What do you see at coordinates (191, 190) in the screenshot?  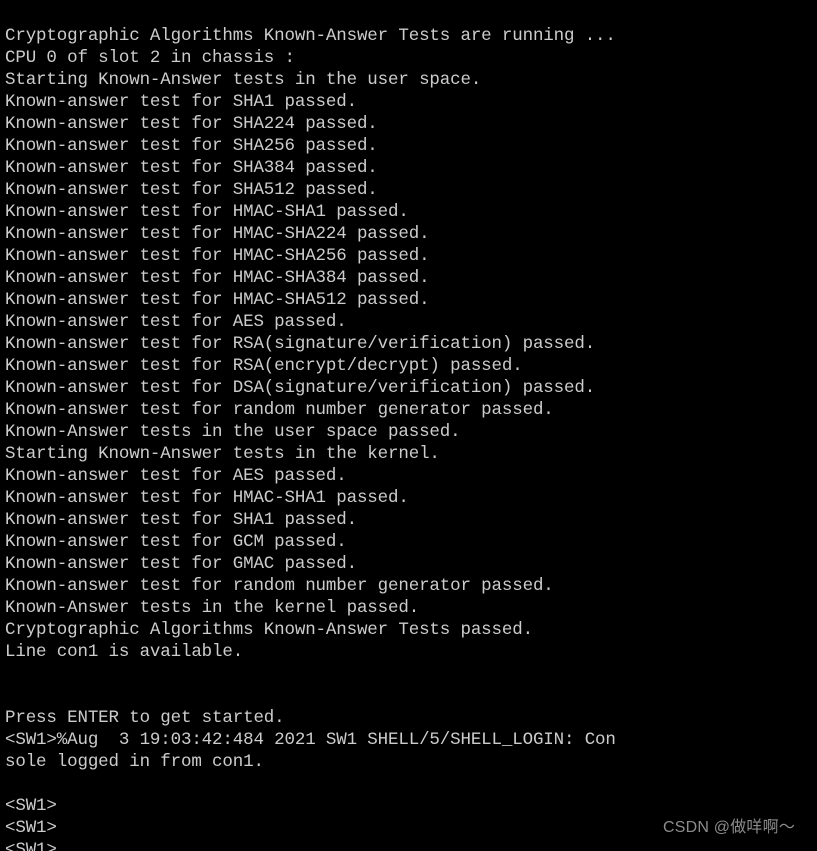 I see `terminal-line: Known-answer test for SHA512 passed.` at bounding box center [191, 190].